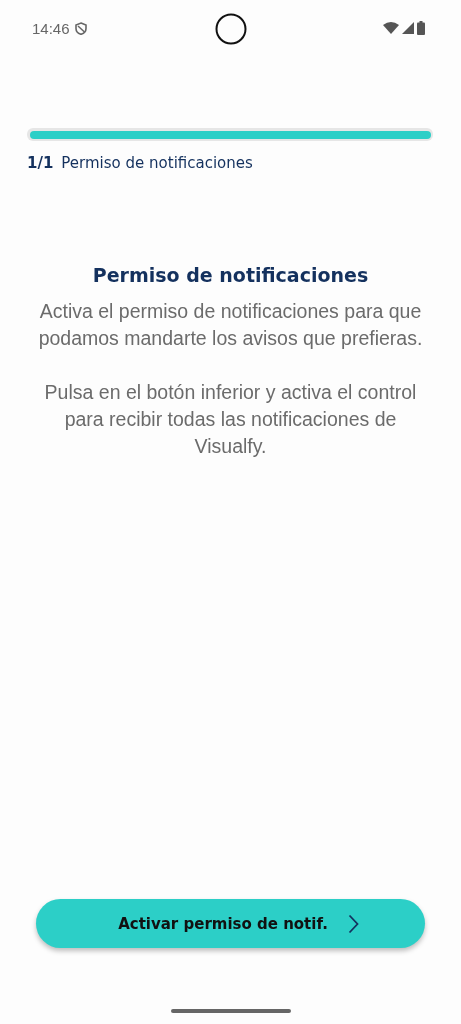  I want to click on page-title: Permiso de notificaciones, so click(230, 275).